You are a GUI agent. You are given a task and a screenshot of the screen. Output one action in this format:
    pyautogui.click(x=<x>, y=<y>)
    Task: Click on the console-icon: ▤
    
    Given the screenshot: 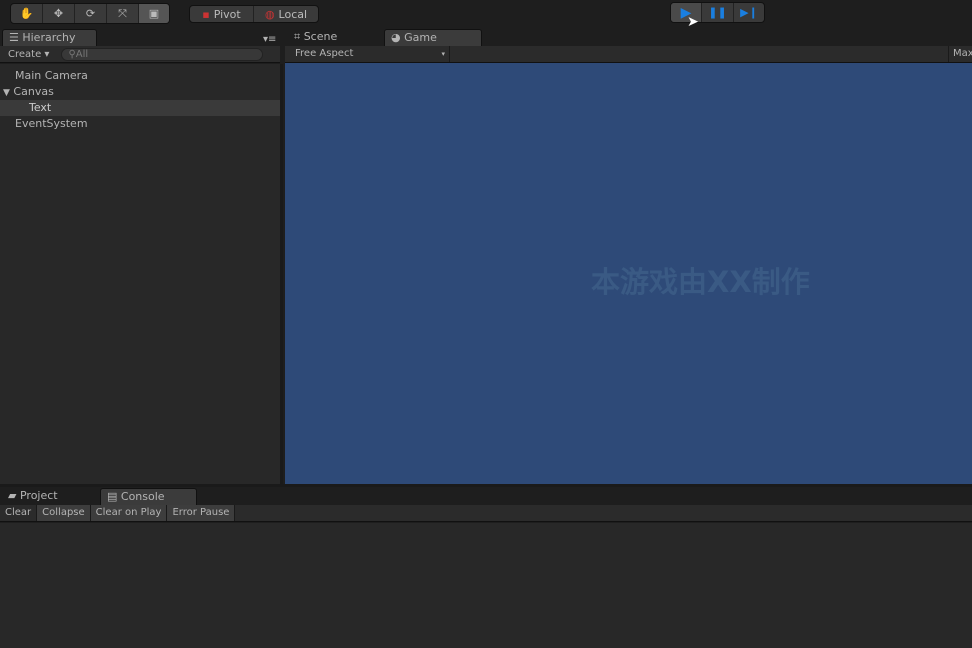 What is the action you would take?
    pyautogui.click(x=114, y=496)
    